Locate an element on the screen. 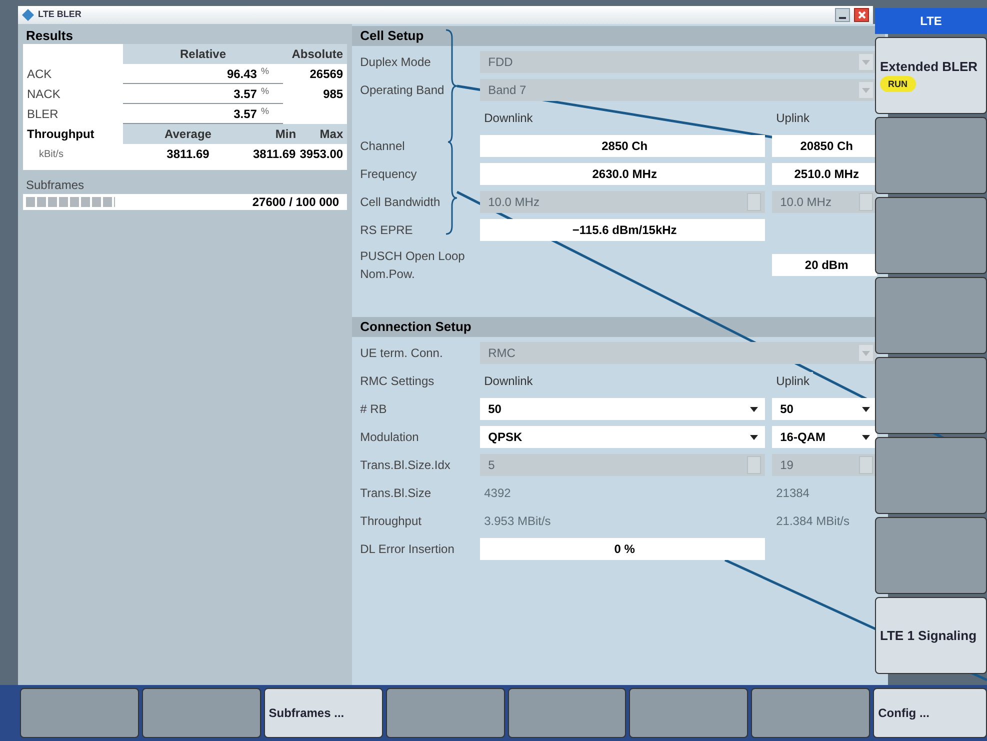 This screenshot has height=741, width=987. table-cell: 26569 is located at coordinates (327, 74).